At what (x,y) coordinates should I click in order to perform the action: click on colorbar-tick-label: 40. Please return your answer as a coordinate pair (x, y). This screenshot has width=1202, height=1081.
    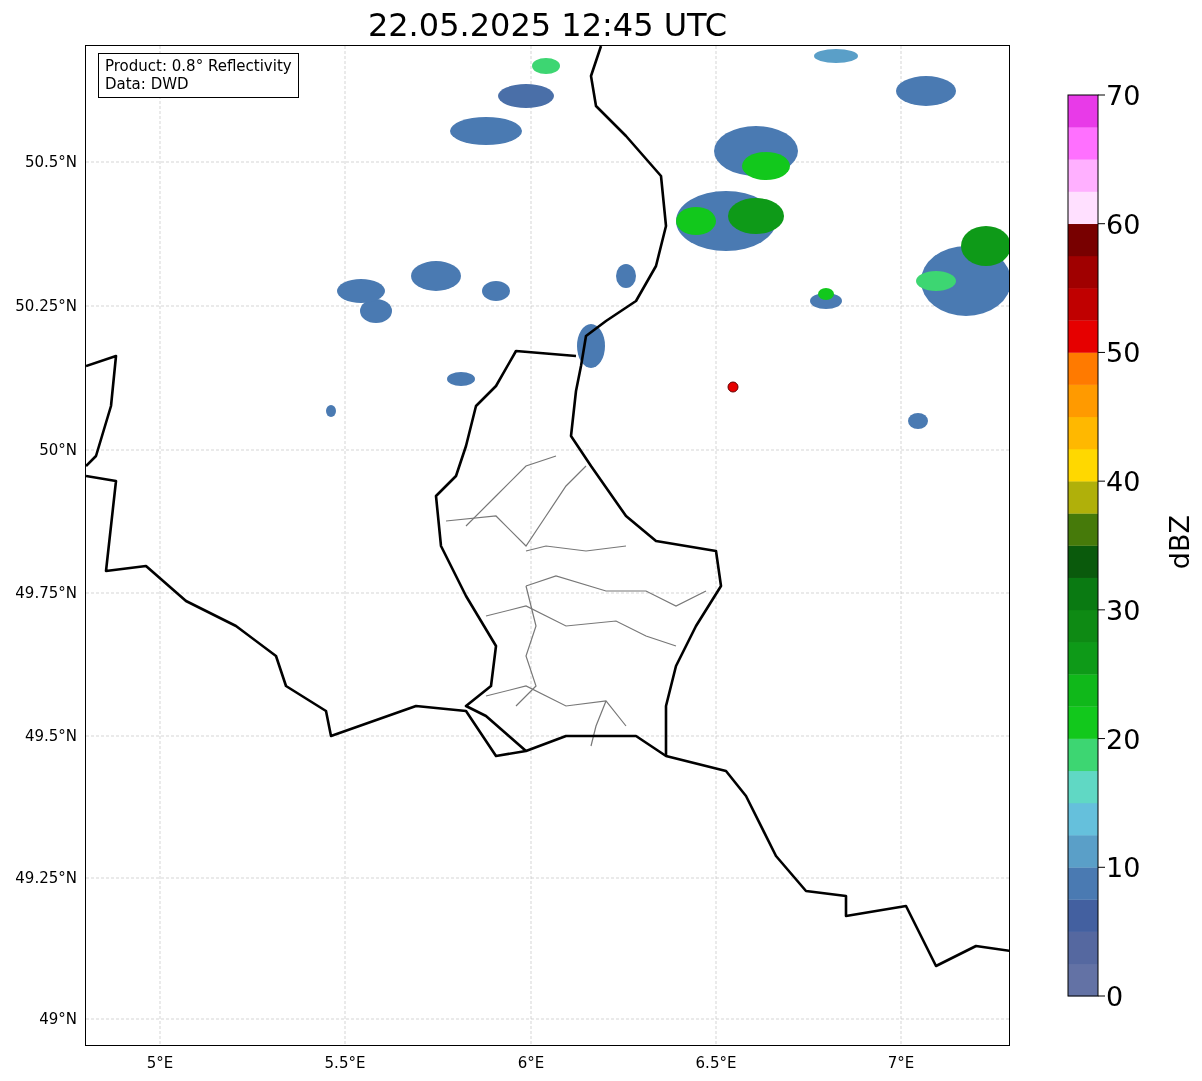
    Looking at the image, I should click on (1123, 481).